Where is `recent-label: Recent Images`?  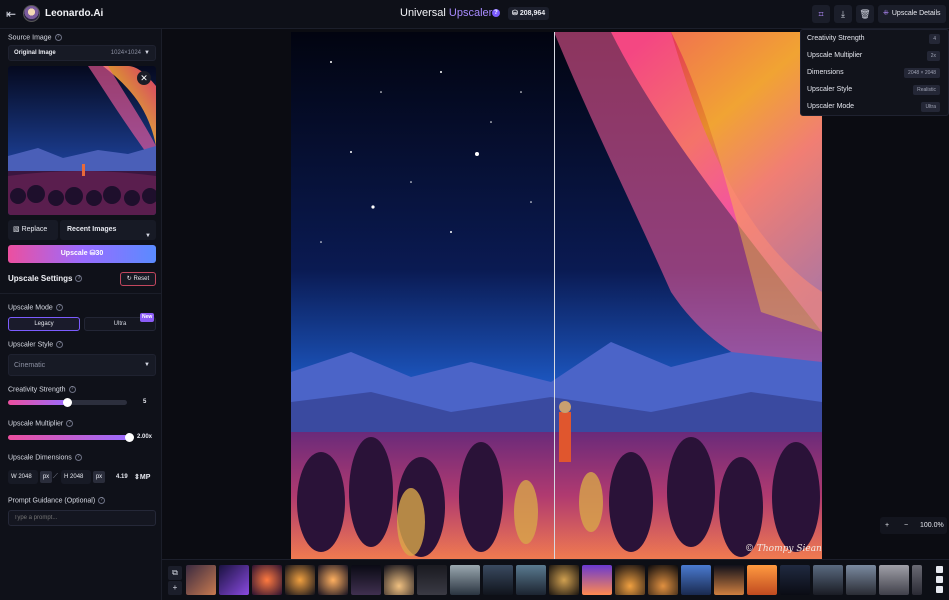 recent-label: Recent Images is located at coordinates (92, 229).